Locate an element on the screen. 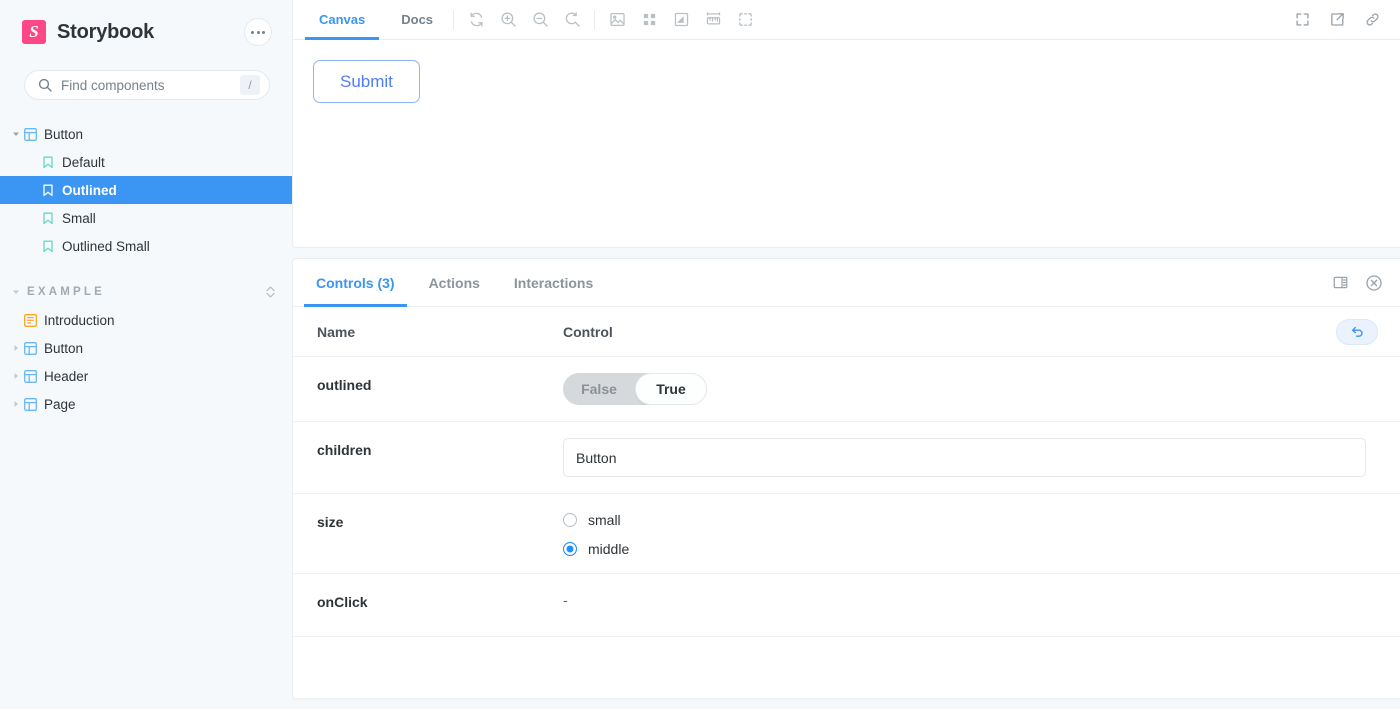 This screenshot has height=709, width=1400. zoom-in-icon is located at coordinates (508, 20).